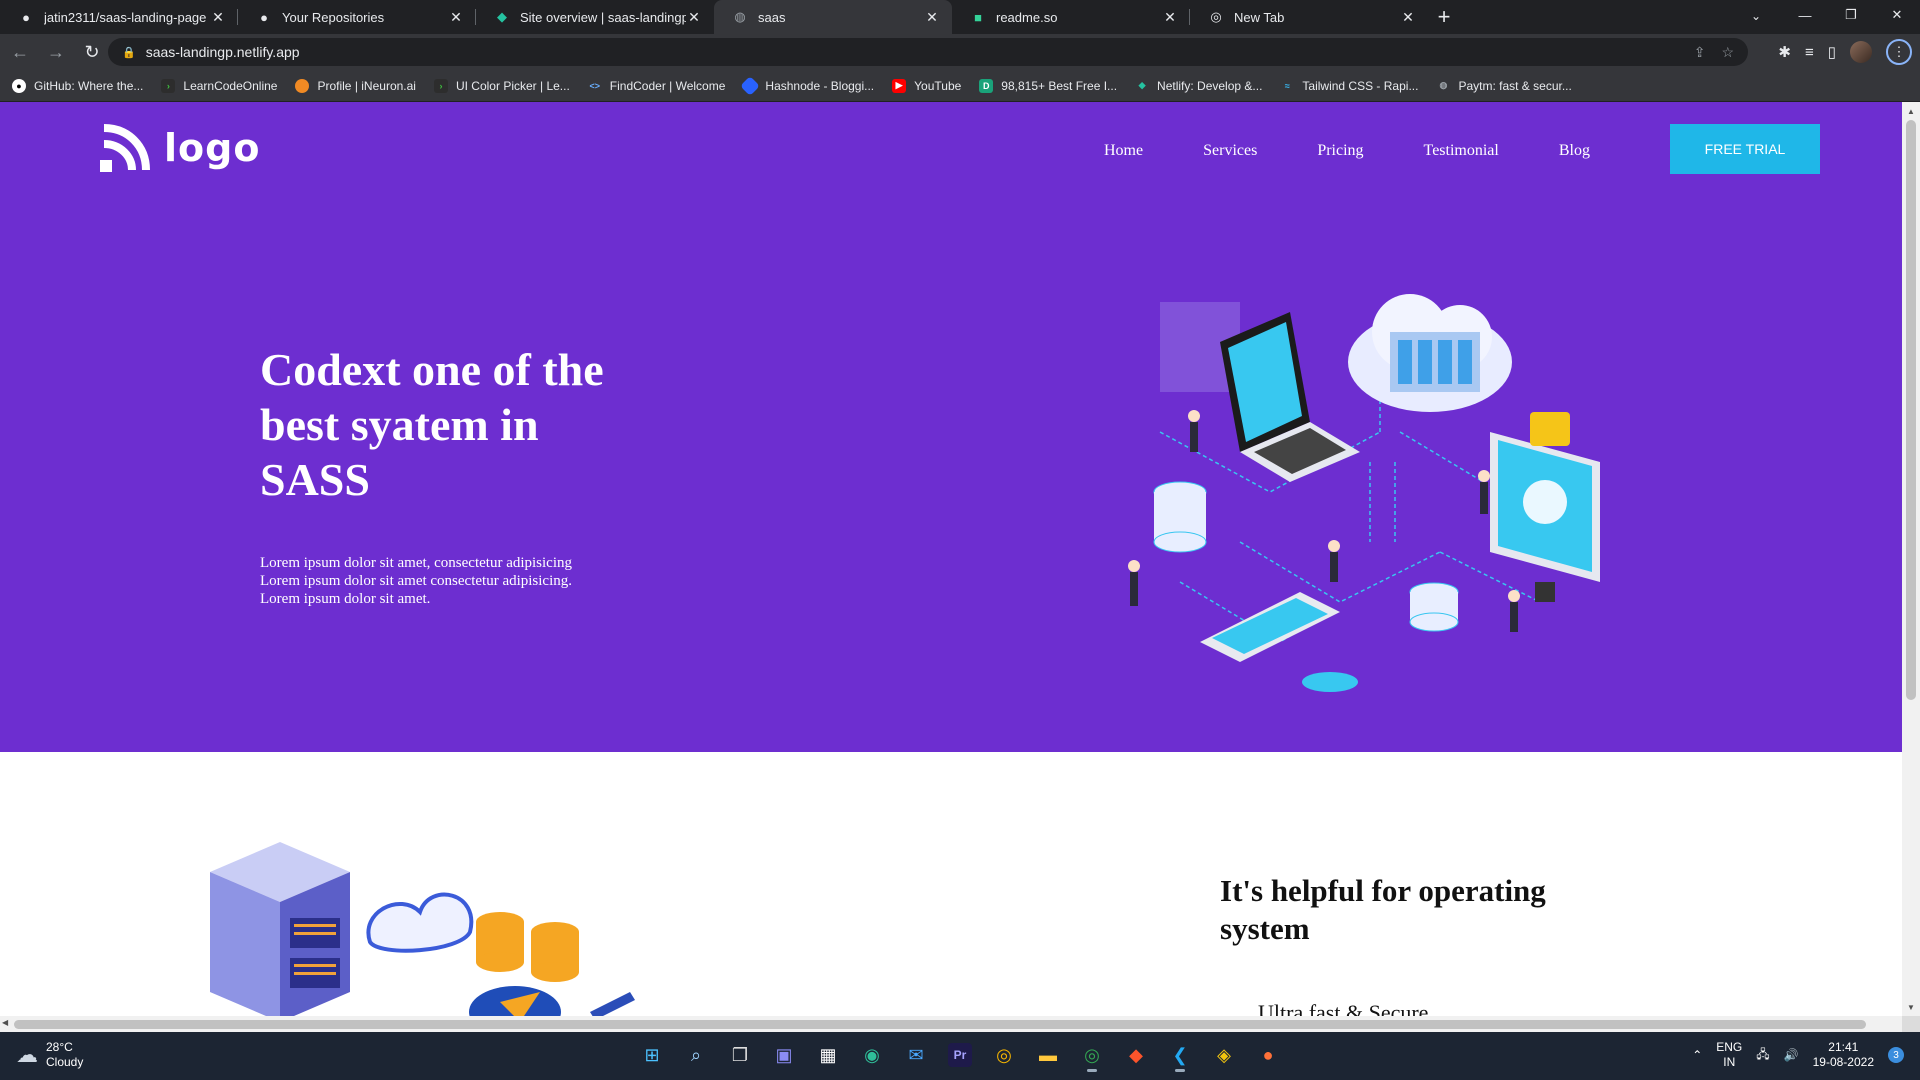 The width and height of the screenshot is (1920, 1080). Describe the element at coordinates (1071, 17) in the screenshot. I see `tab-5: ■ readme.so ✕` at that location.